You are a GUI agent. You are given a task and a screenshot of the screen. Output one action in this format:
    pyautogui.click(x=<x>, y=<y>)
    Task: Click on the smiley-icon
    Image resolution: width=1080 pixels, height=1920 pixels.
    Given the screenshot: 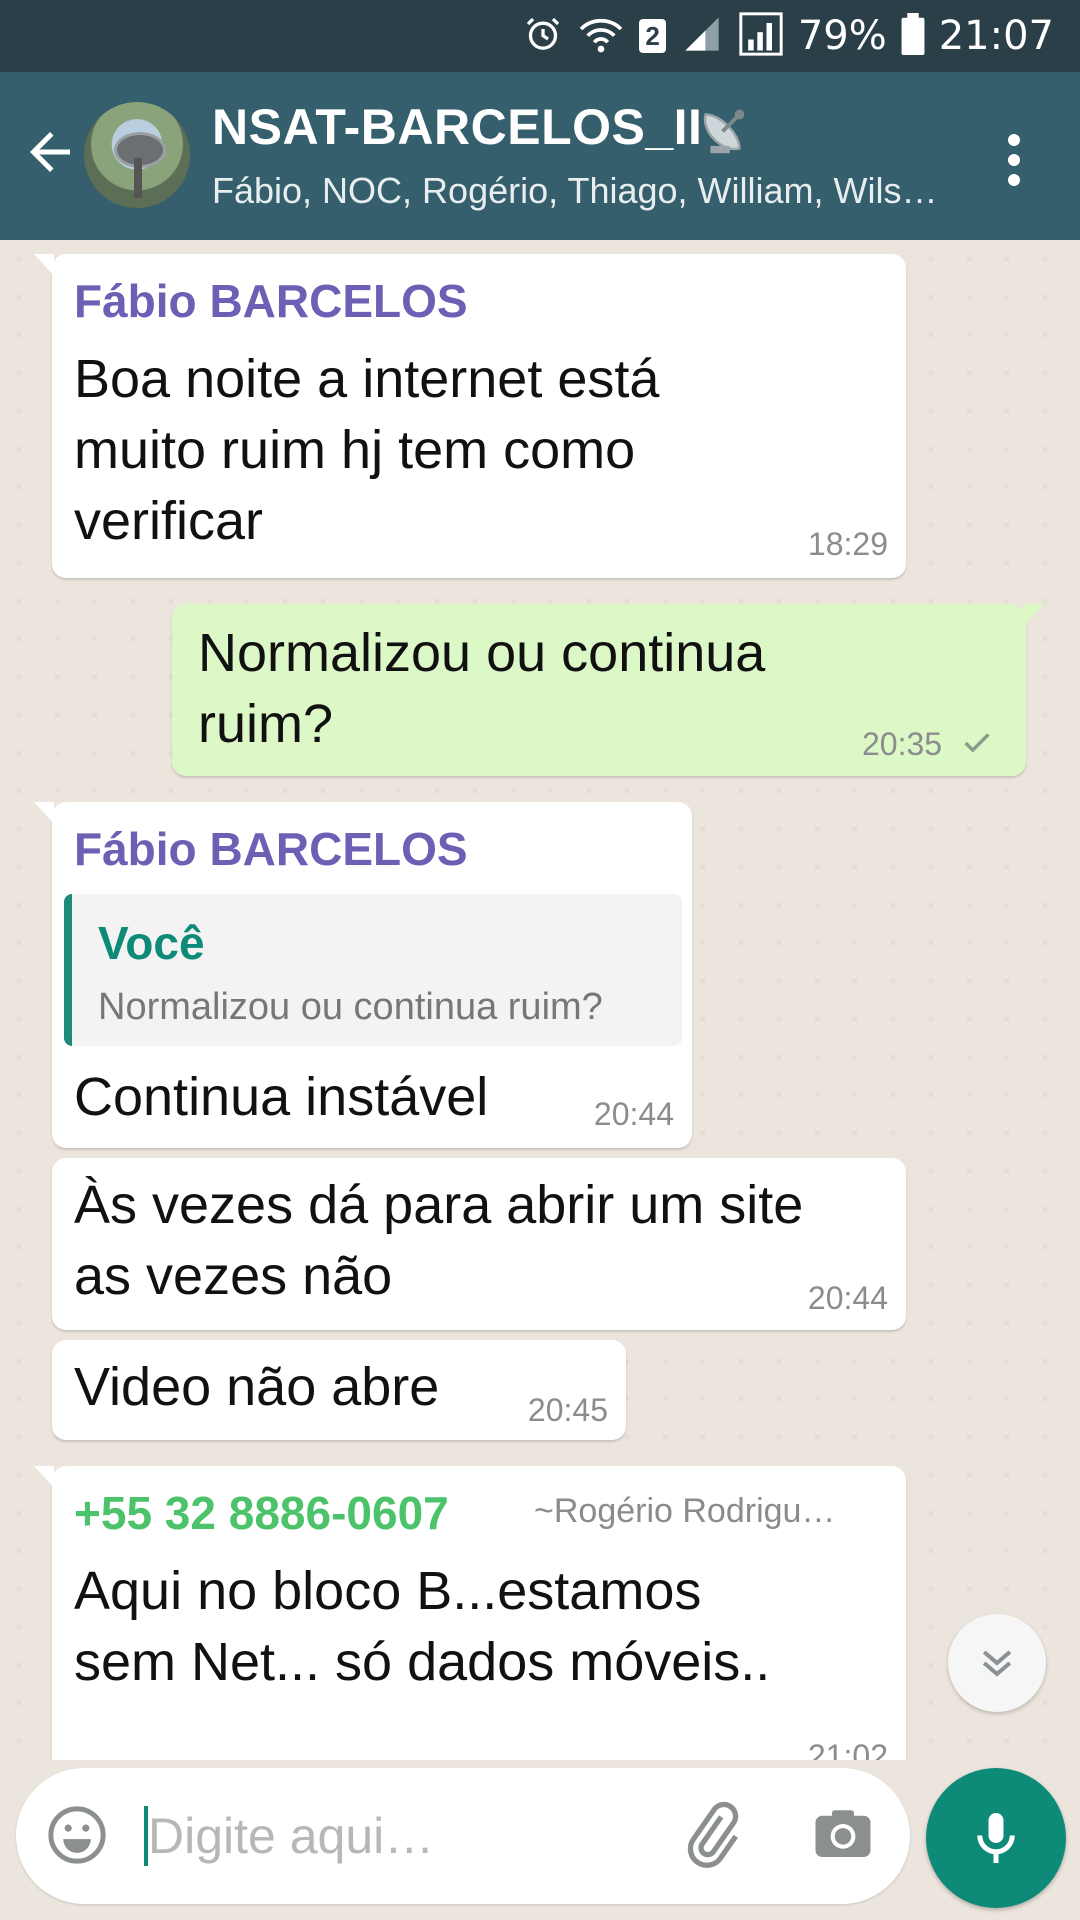 What is the action you would take?
    pyautogui.click(x=77, y=1835)
    